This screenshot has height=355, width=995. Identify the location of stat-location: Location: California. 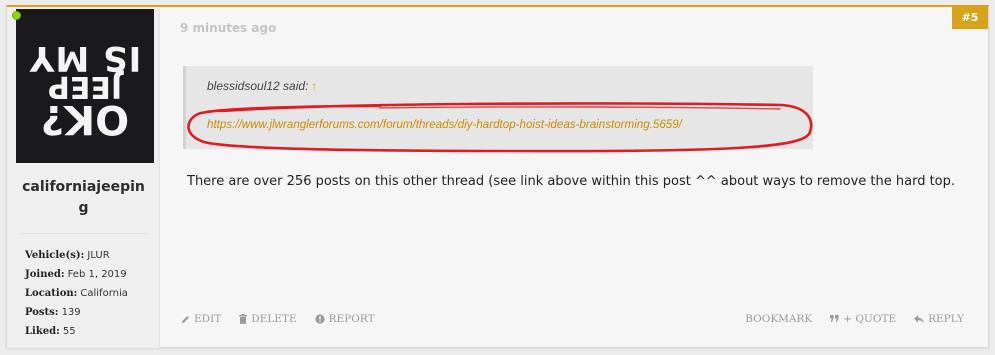
(76, 293).